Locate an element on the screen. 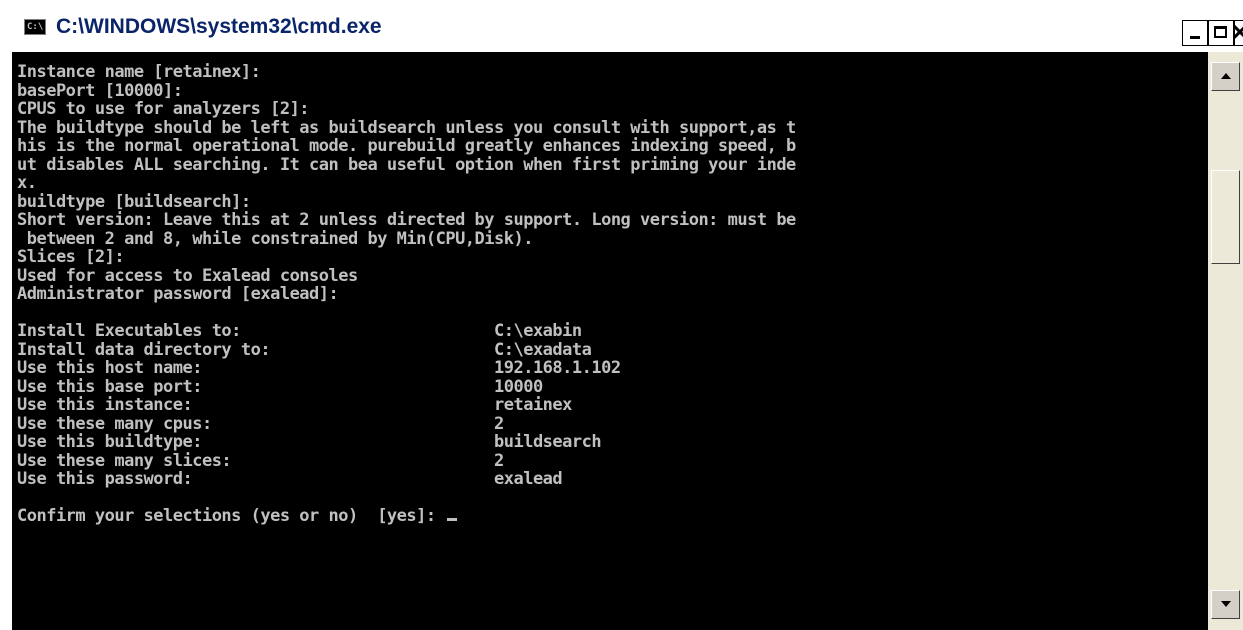 The width and height of the screenshot is (1243, 630). console-line: Used for access to Exalead consoles is located at coordinates (187, 275).